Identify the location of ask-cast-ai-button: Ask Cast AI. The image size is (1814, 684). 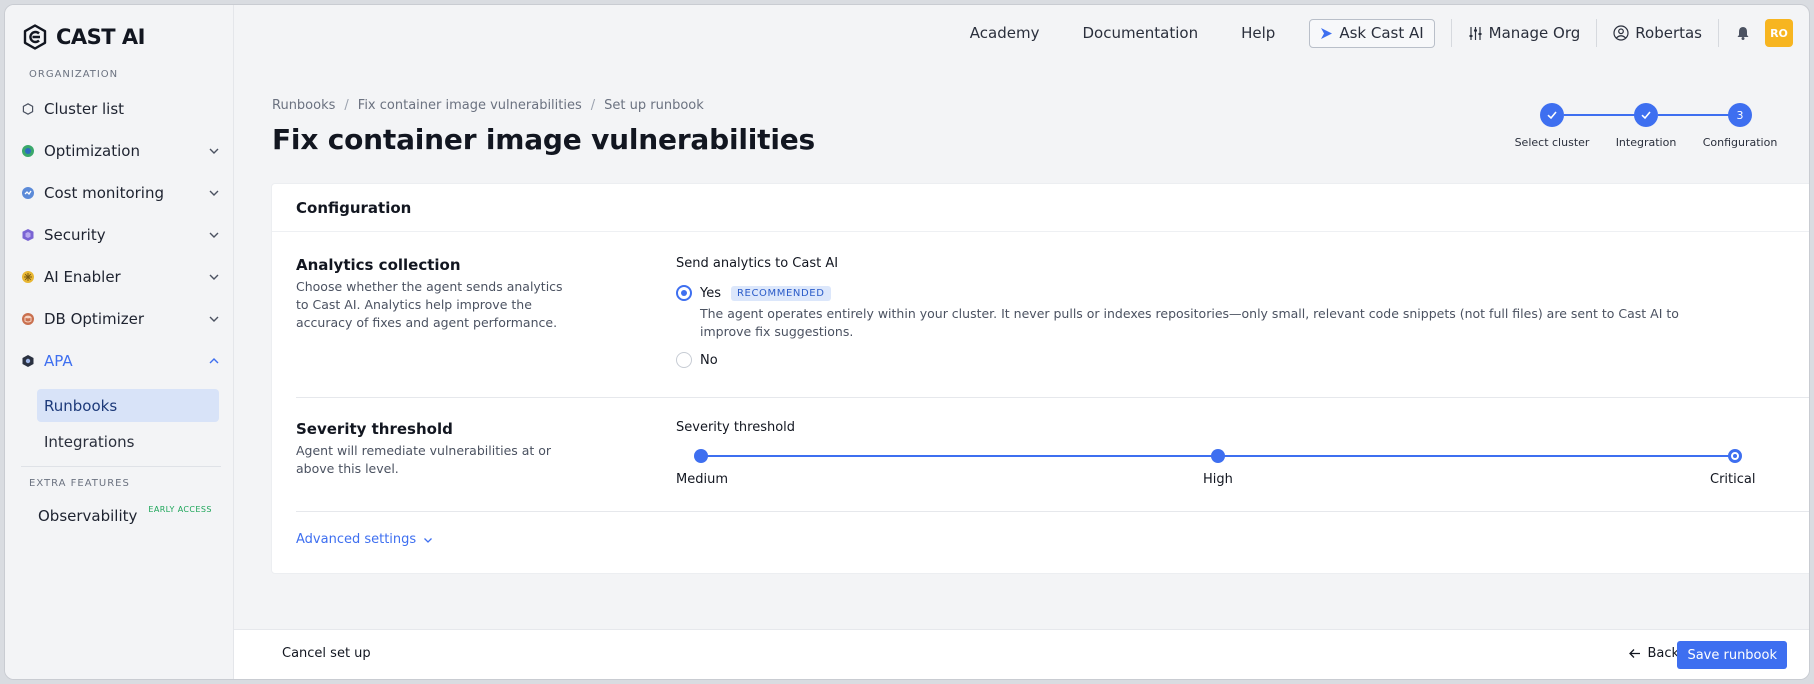
(1372, 33).